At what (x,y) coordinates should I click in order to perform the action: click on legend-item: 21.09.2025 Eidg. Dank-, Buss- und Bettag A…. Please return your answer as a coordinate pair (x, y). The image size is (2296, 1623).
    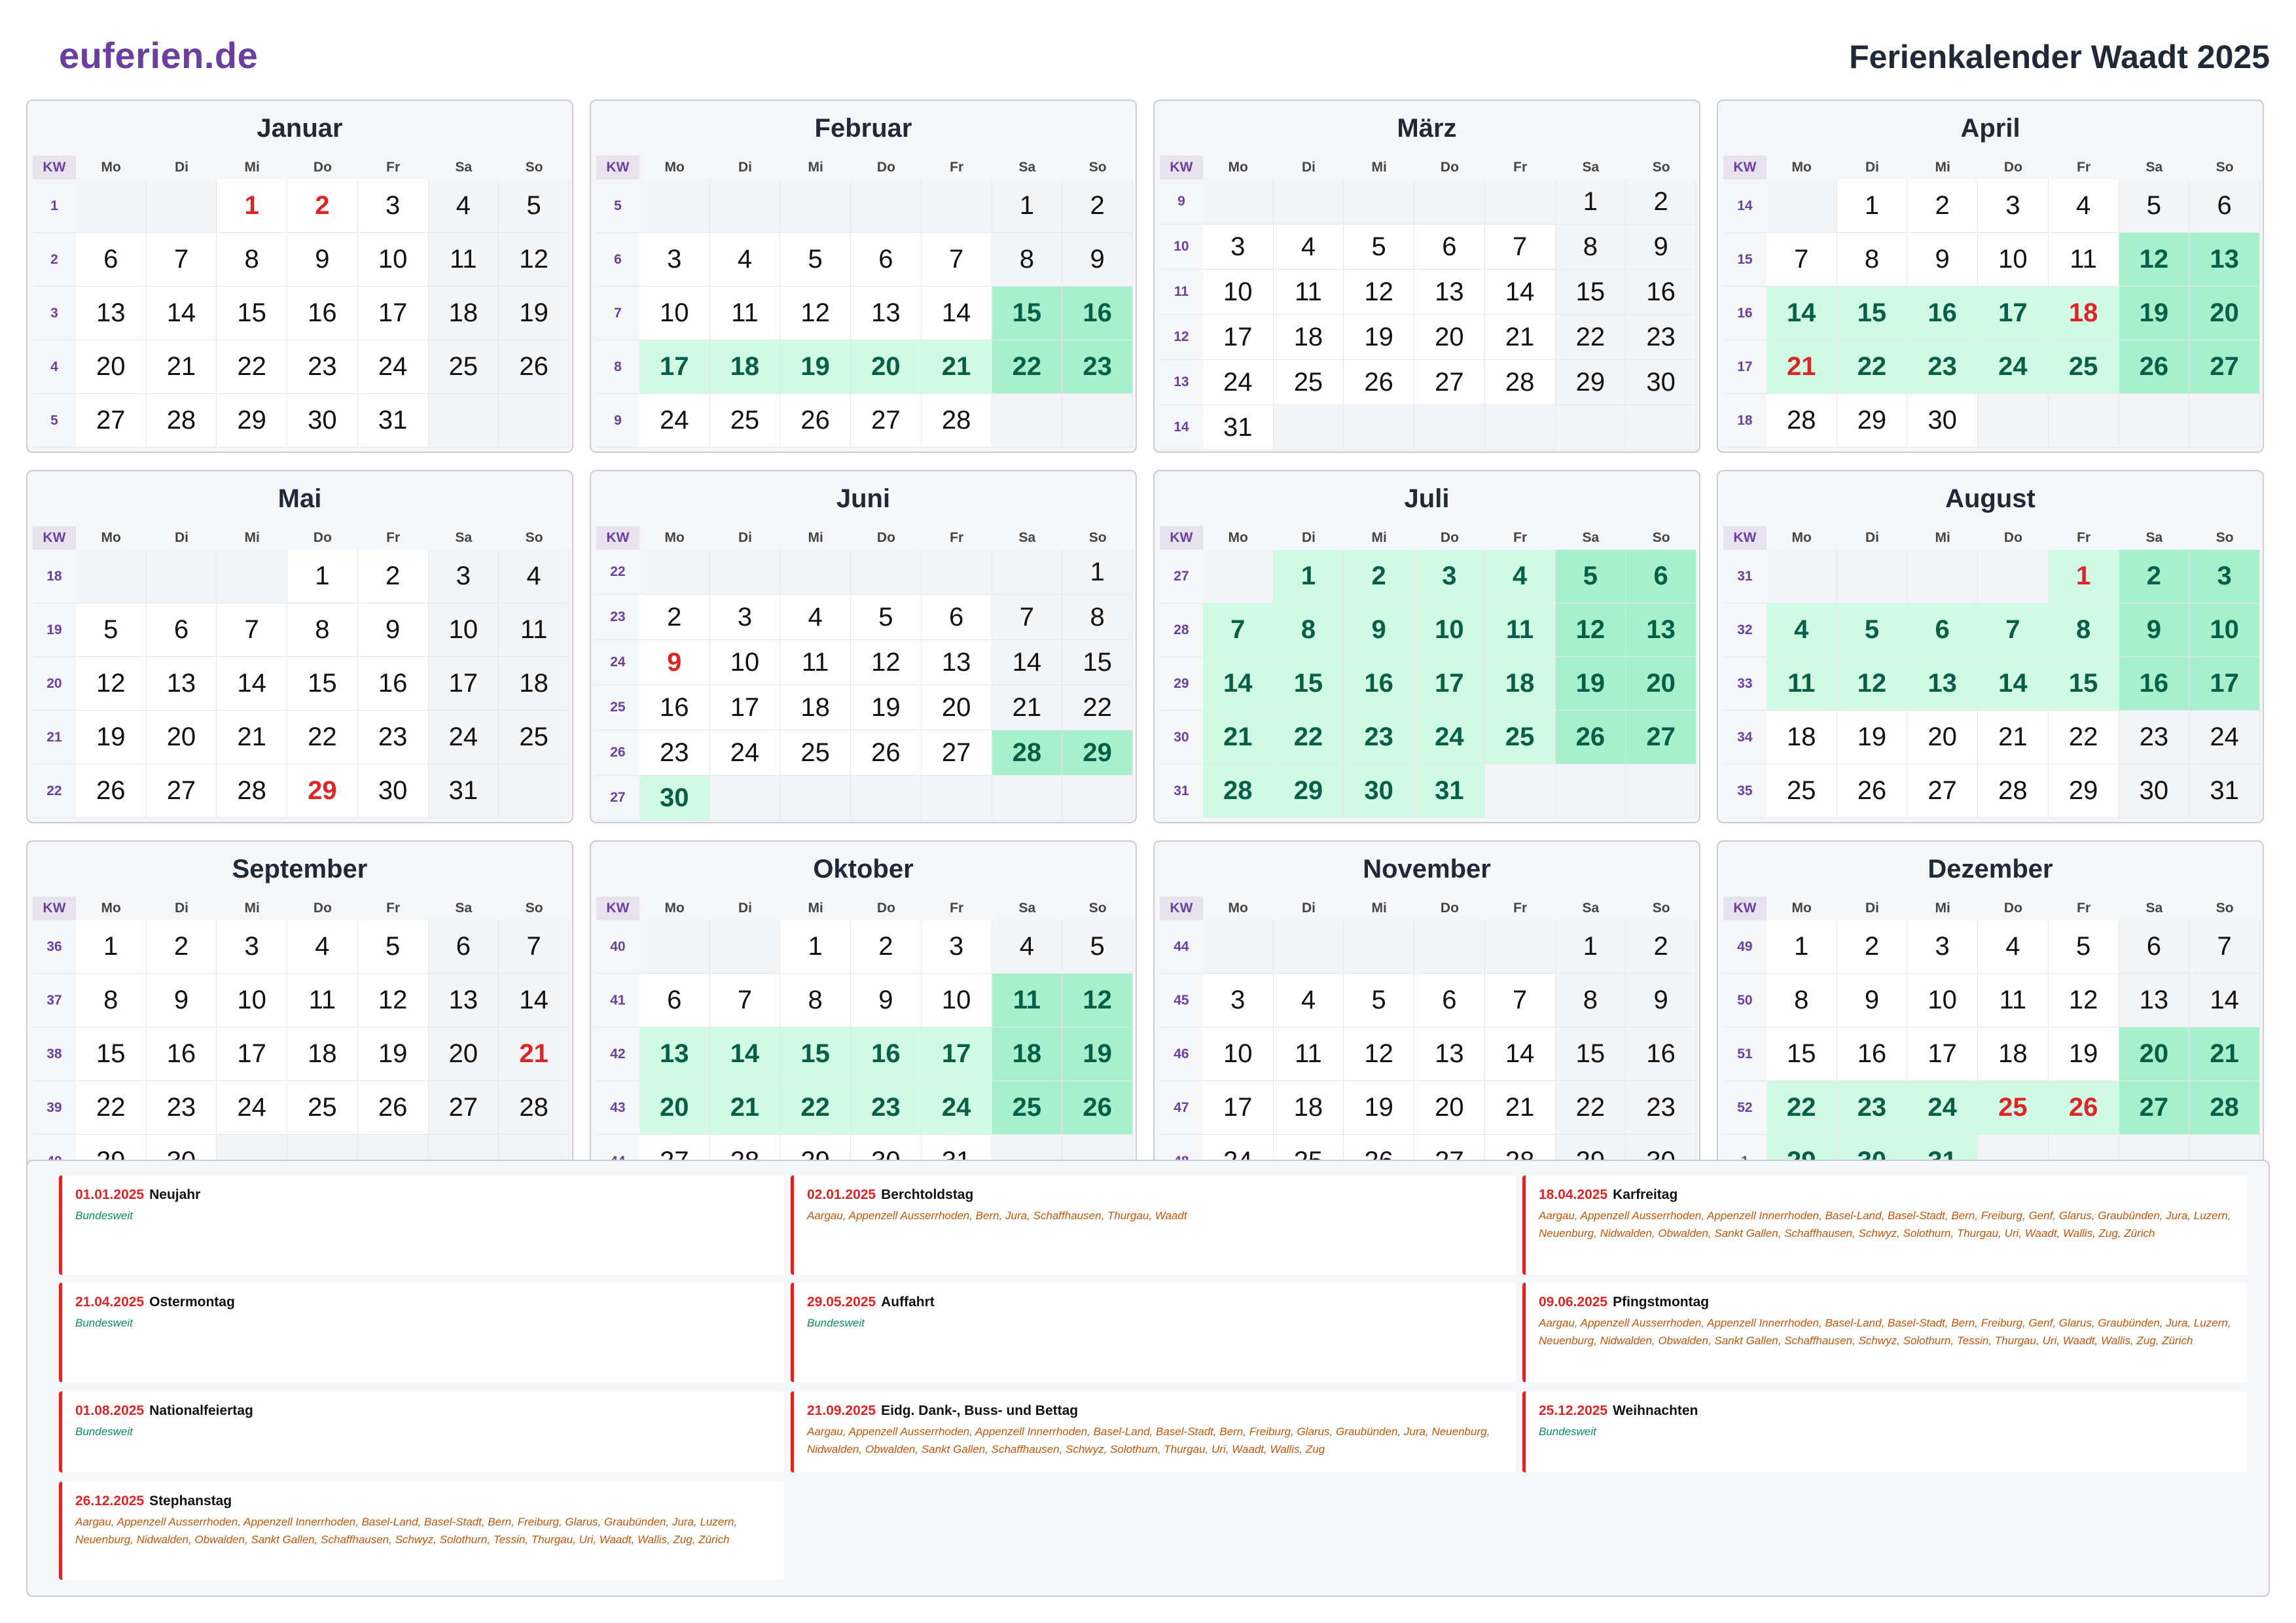
    Looking at the image, I should click on (1153, 1431).